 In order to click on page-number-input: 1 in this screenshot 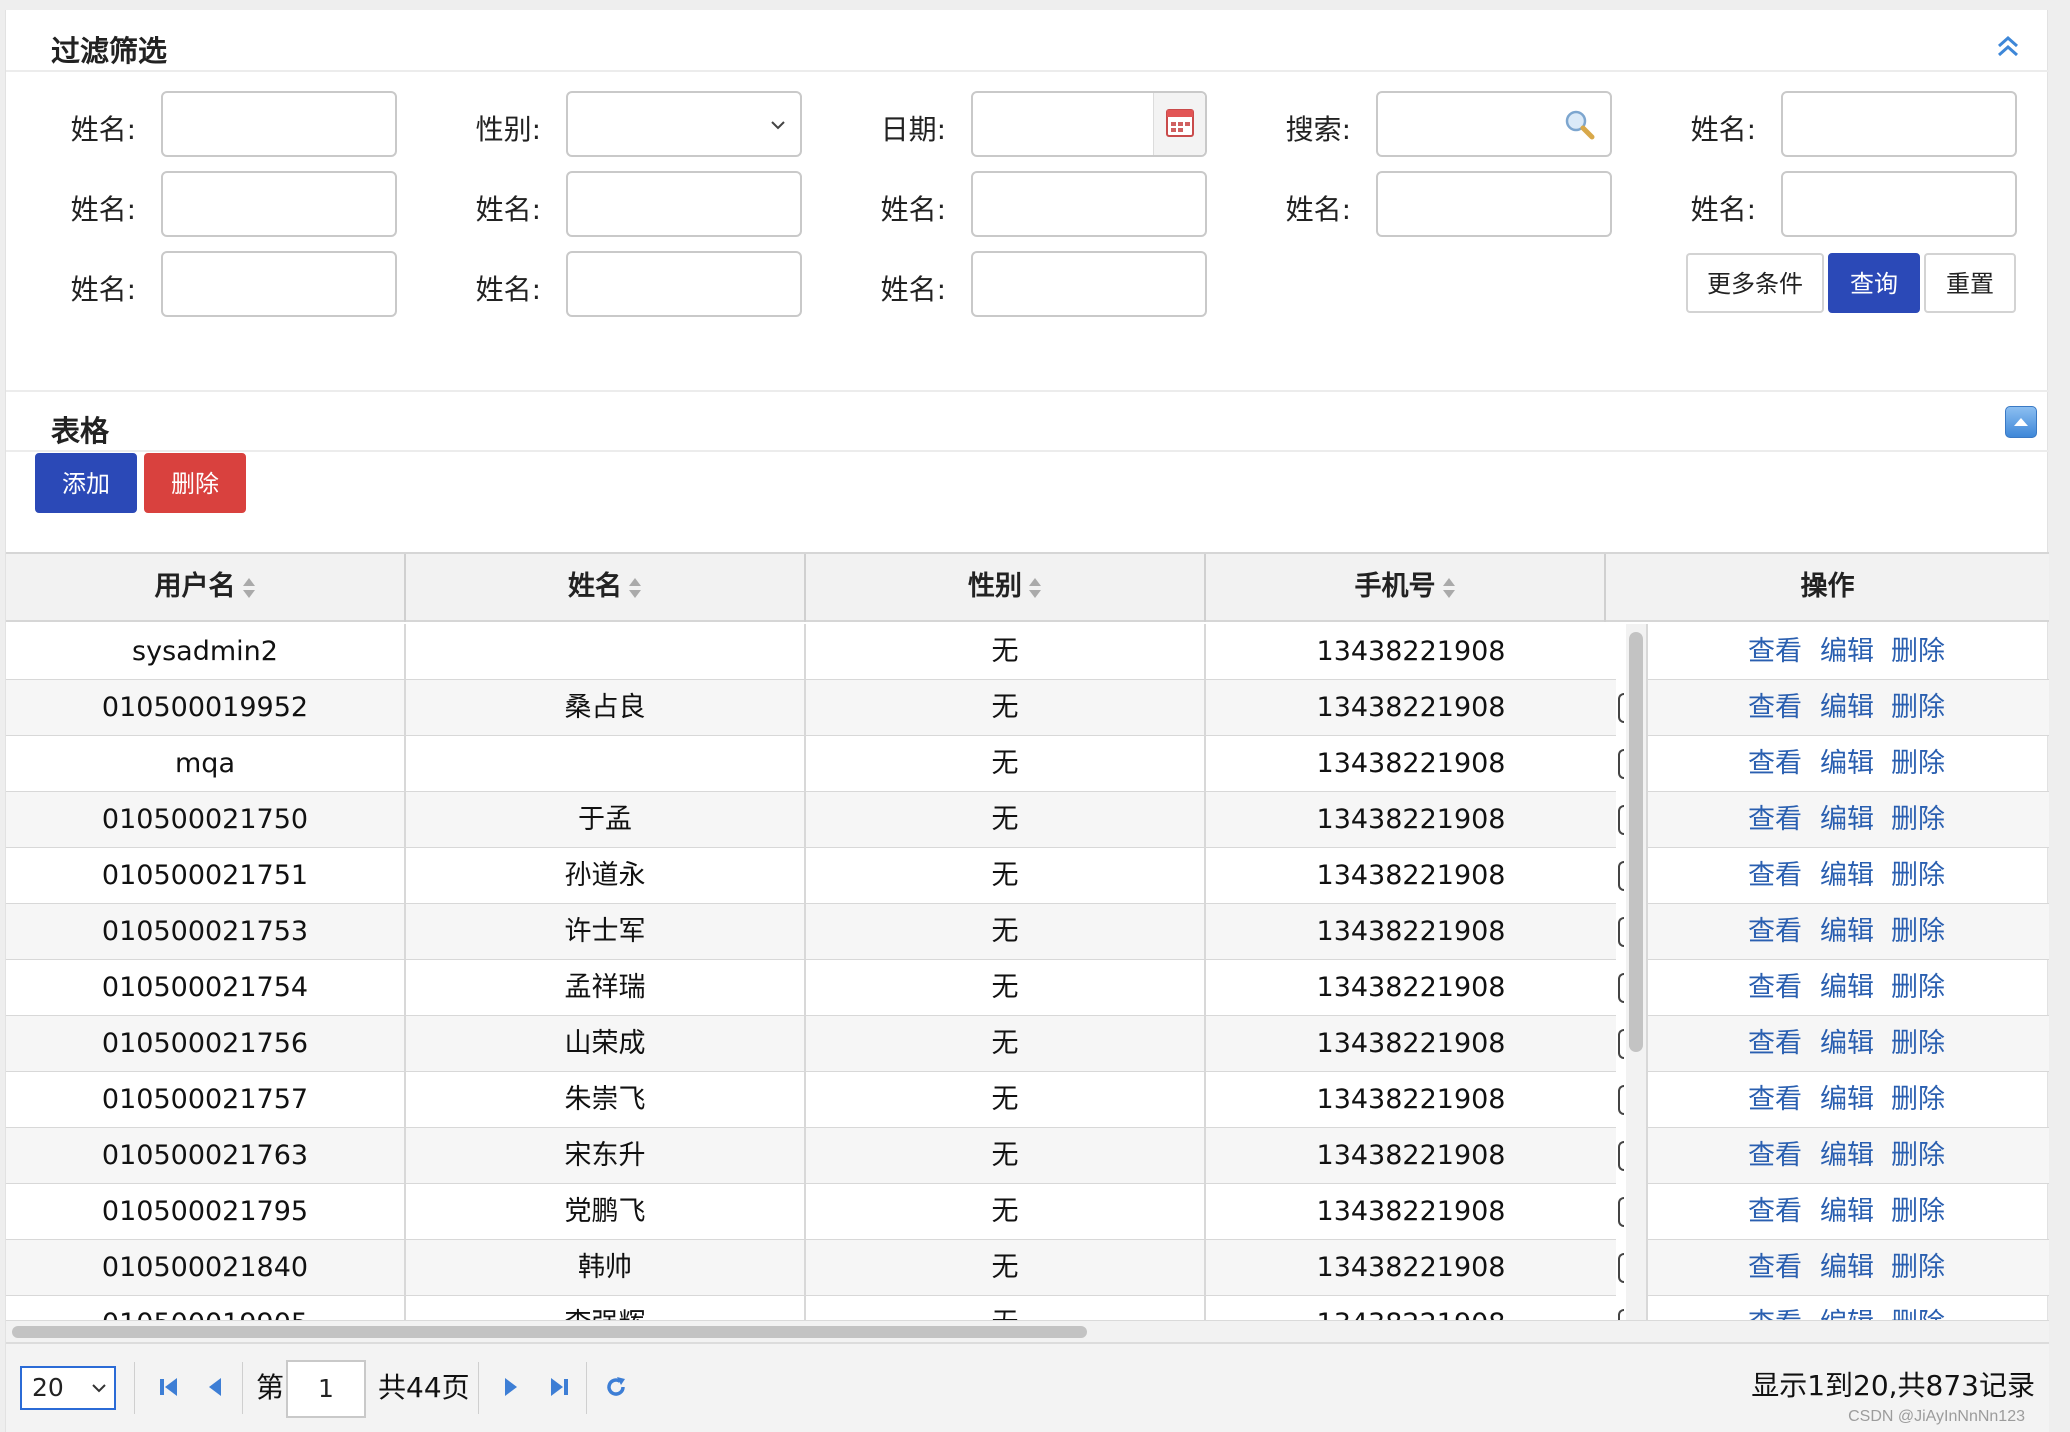, I will do `click(326, 1389)`.